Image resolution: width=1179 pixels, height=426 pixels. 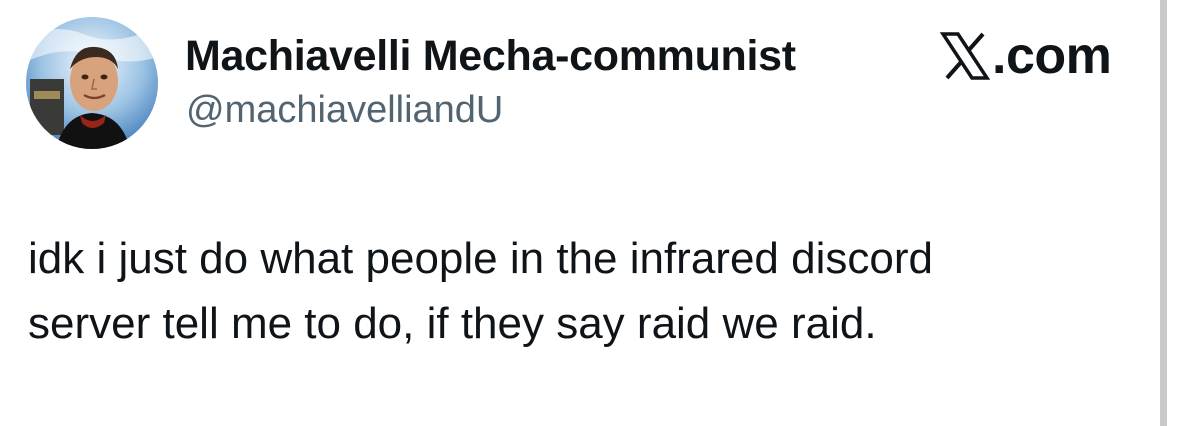 I want to click on author-handle: @machiavelliandU, so click(x=344, y=110).